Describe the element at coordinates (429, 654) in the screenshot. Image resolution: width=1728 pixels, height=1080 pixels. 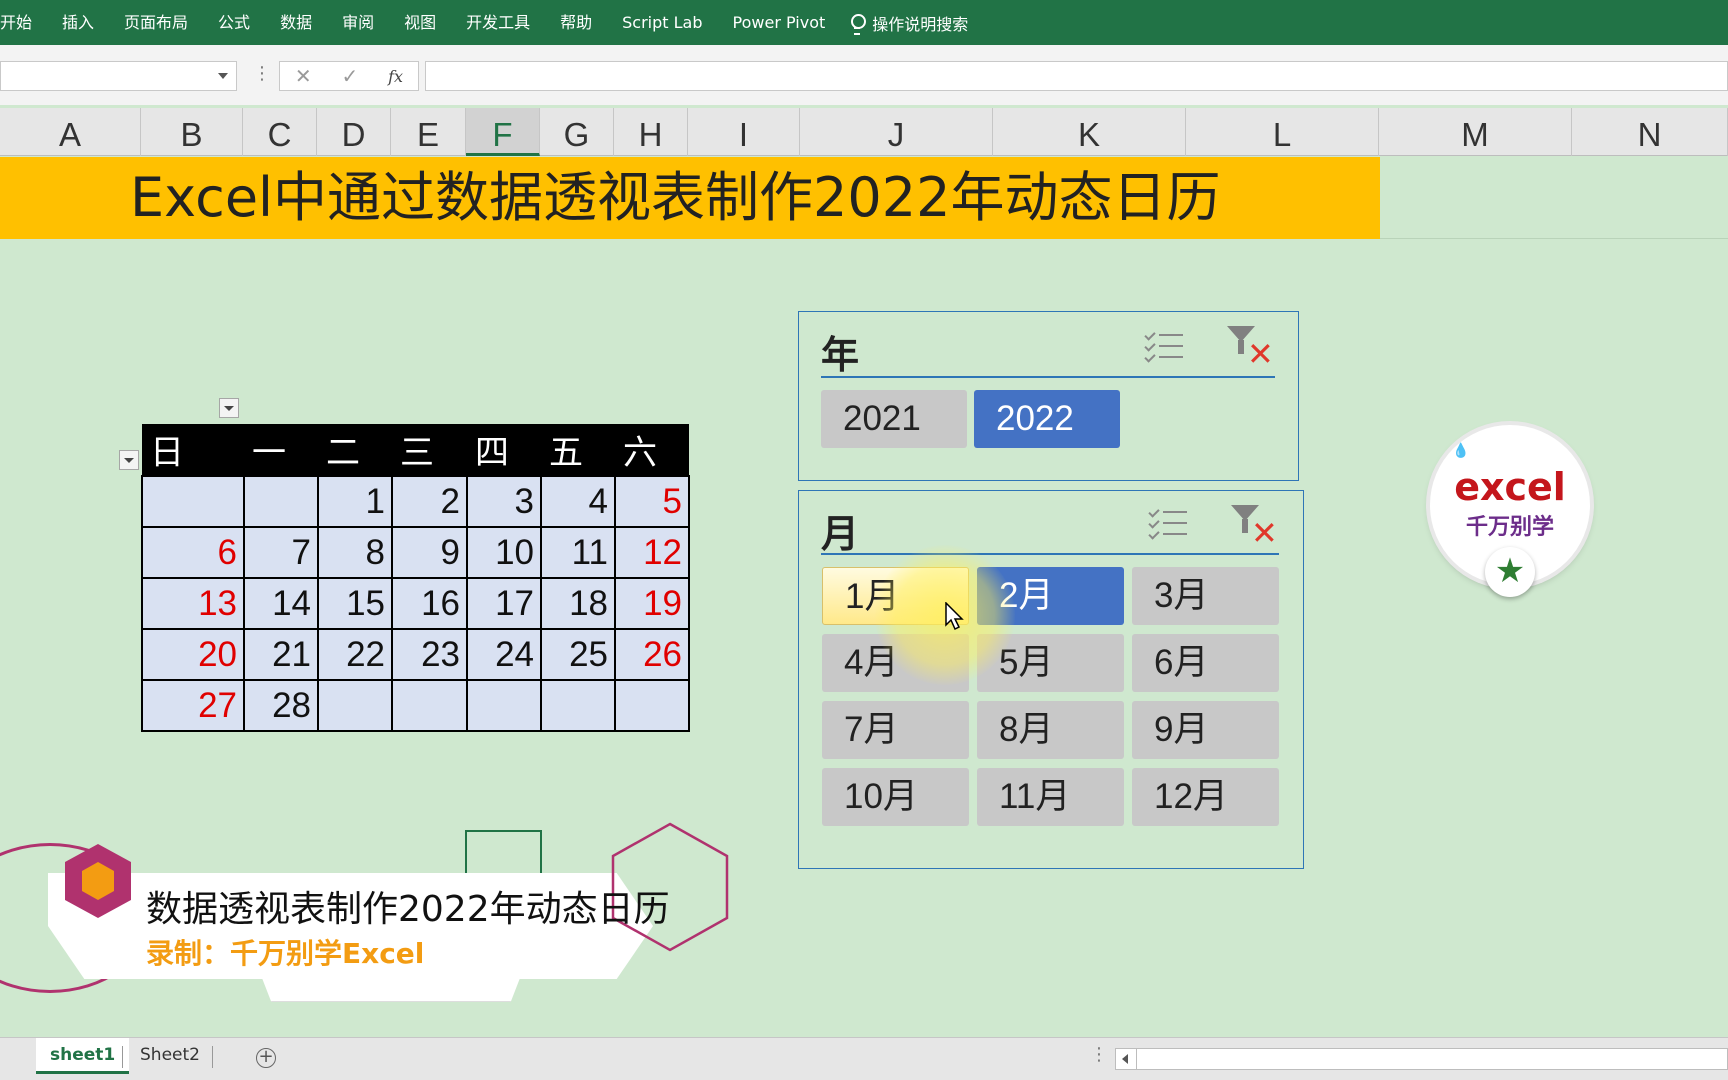
I see `calendar-day-cell: 23` at that location.